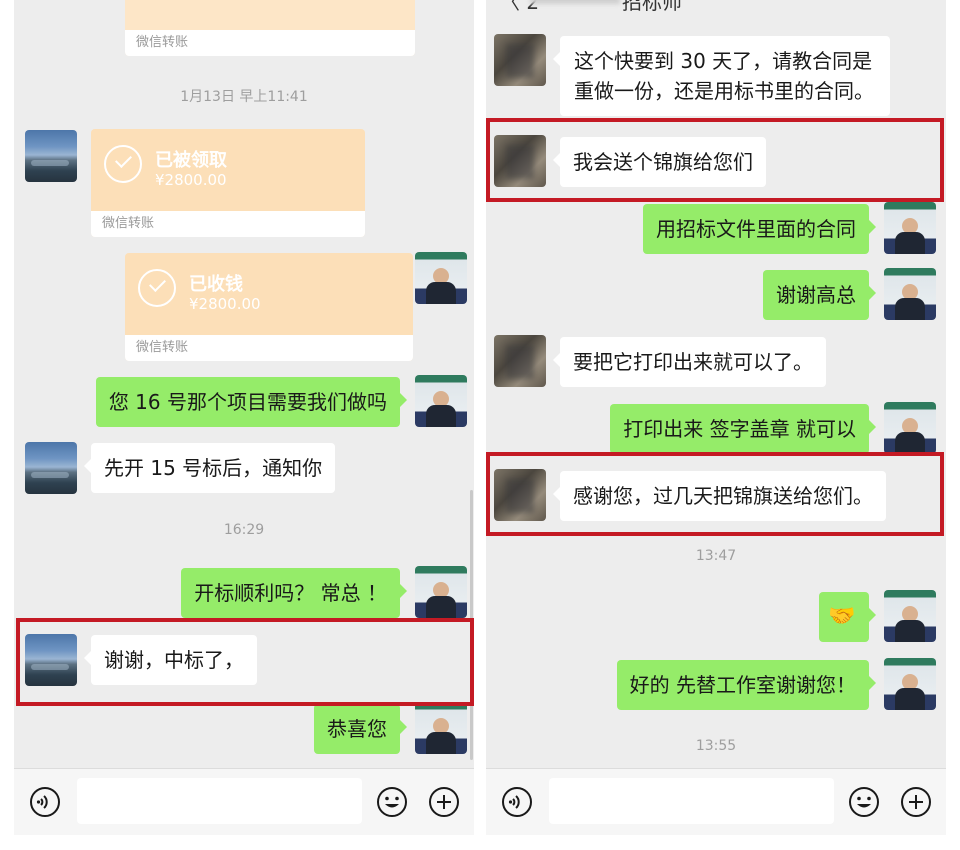  Describe the element at coordinates (244, 97) in the screenshot. I see `timestamp: 1月13日 早上11:41` at that location.